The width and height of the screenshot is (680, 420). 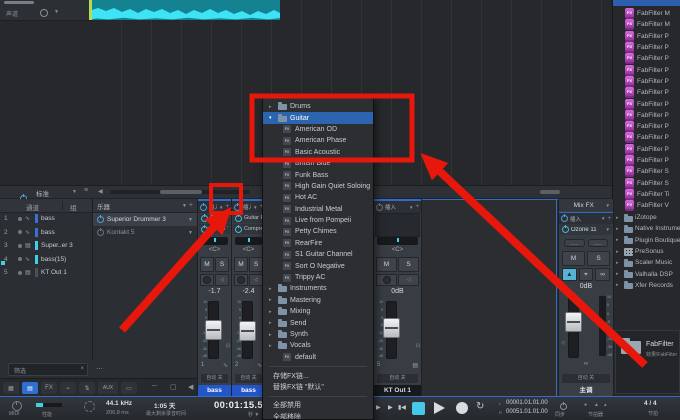 I want to click on browser-plugin-item: FX FabFilter S, so click(x=646, y=172).